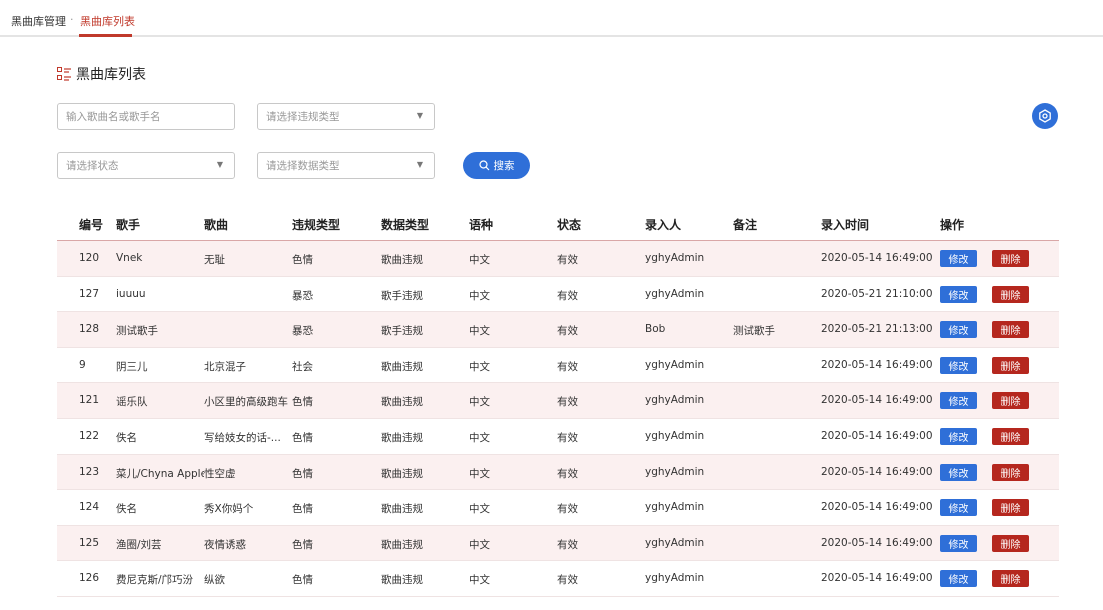 The width and height of the screenshot is (1103, 610). I want to click on cell-id: 127, so click(89, 293).